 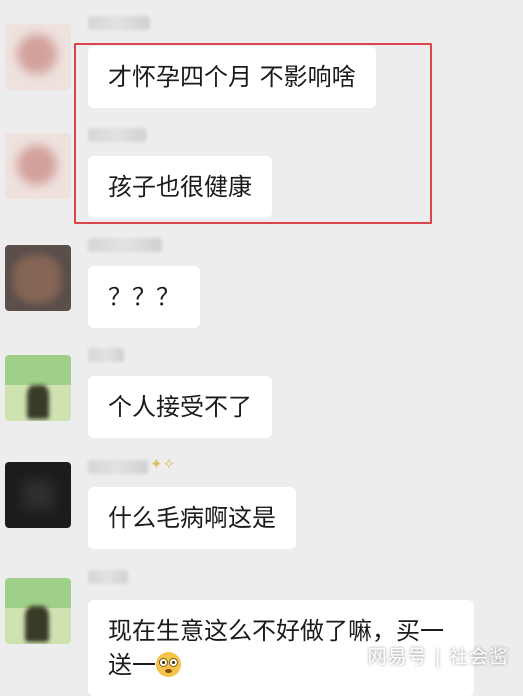 I want to click on watermark: 网易号 | 社会酱, so click(x=438, y=657).